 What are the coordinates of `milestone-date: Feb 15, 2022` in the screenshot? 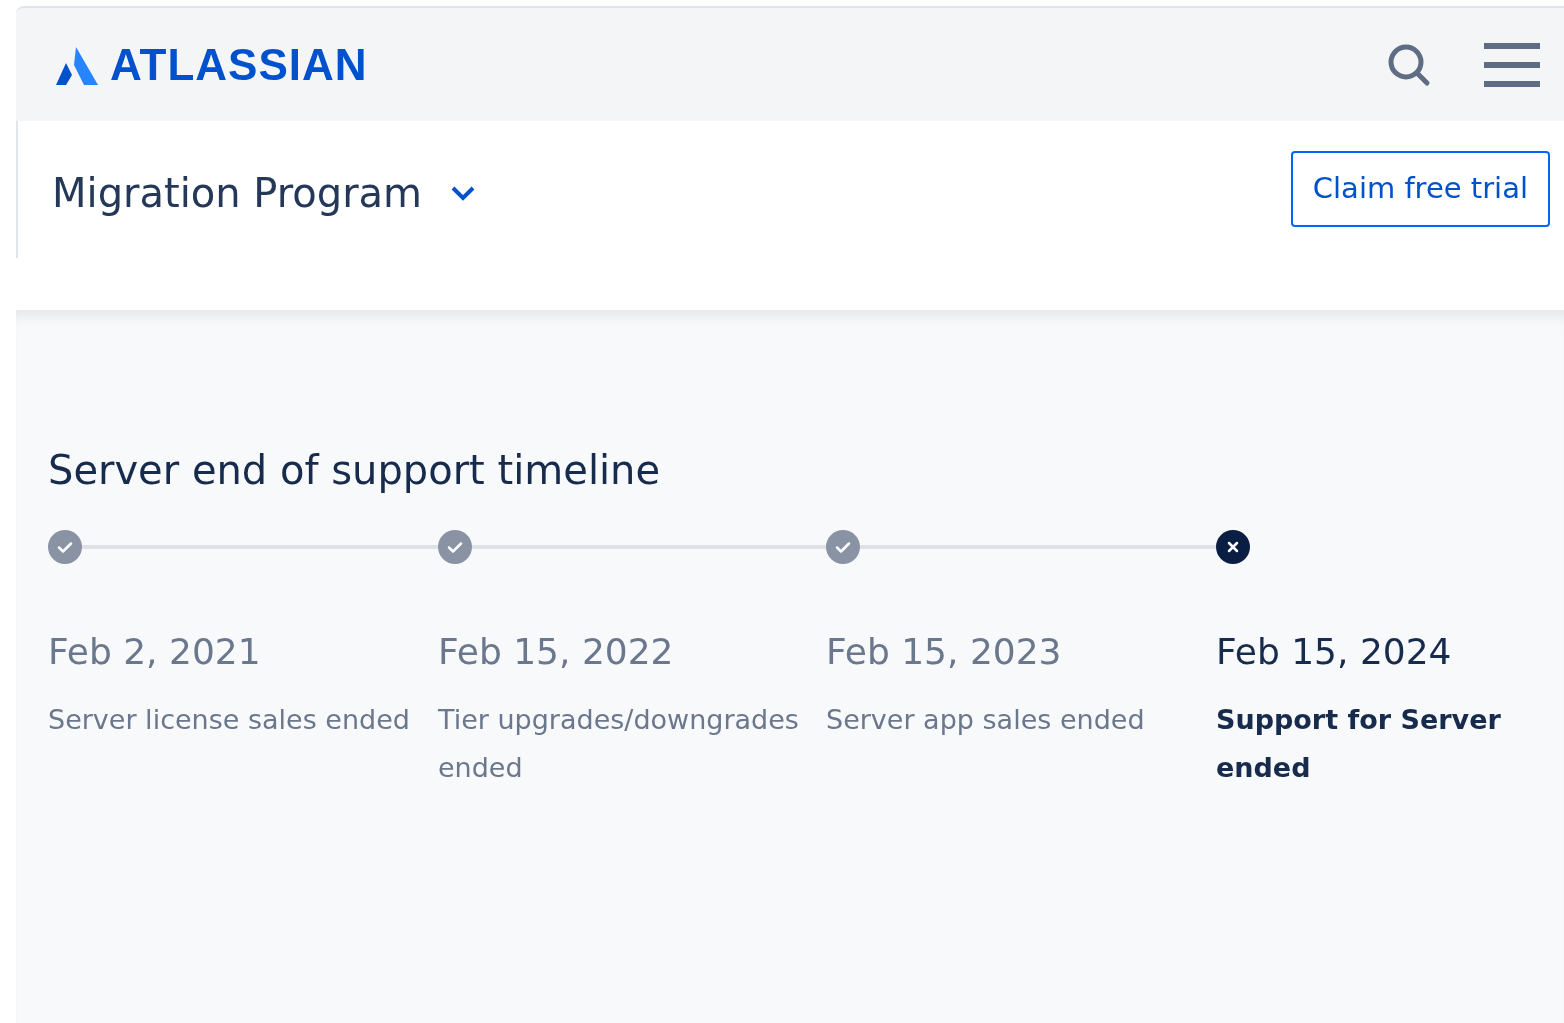 It's located at (556, 652).